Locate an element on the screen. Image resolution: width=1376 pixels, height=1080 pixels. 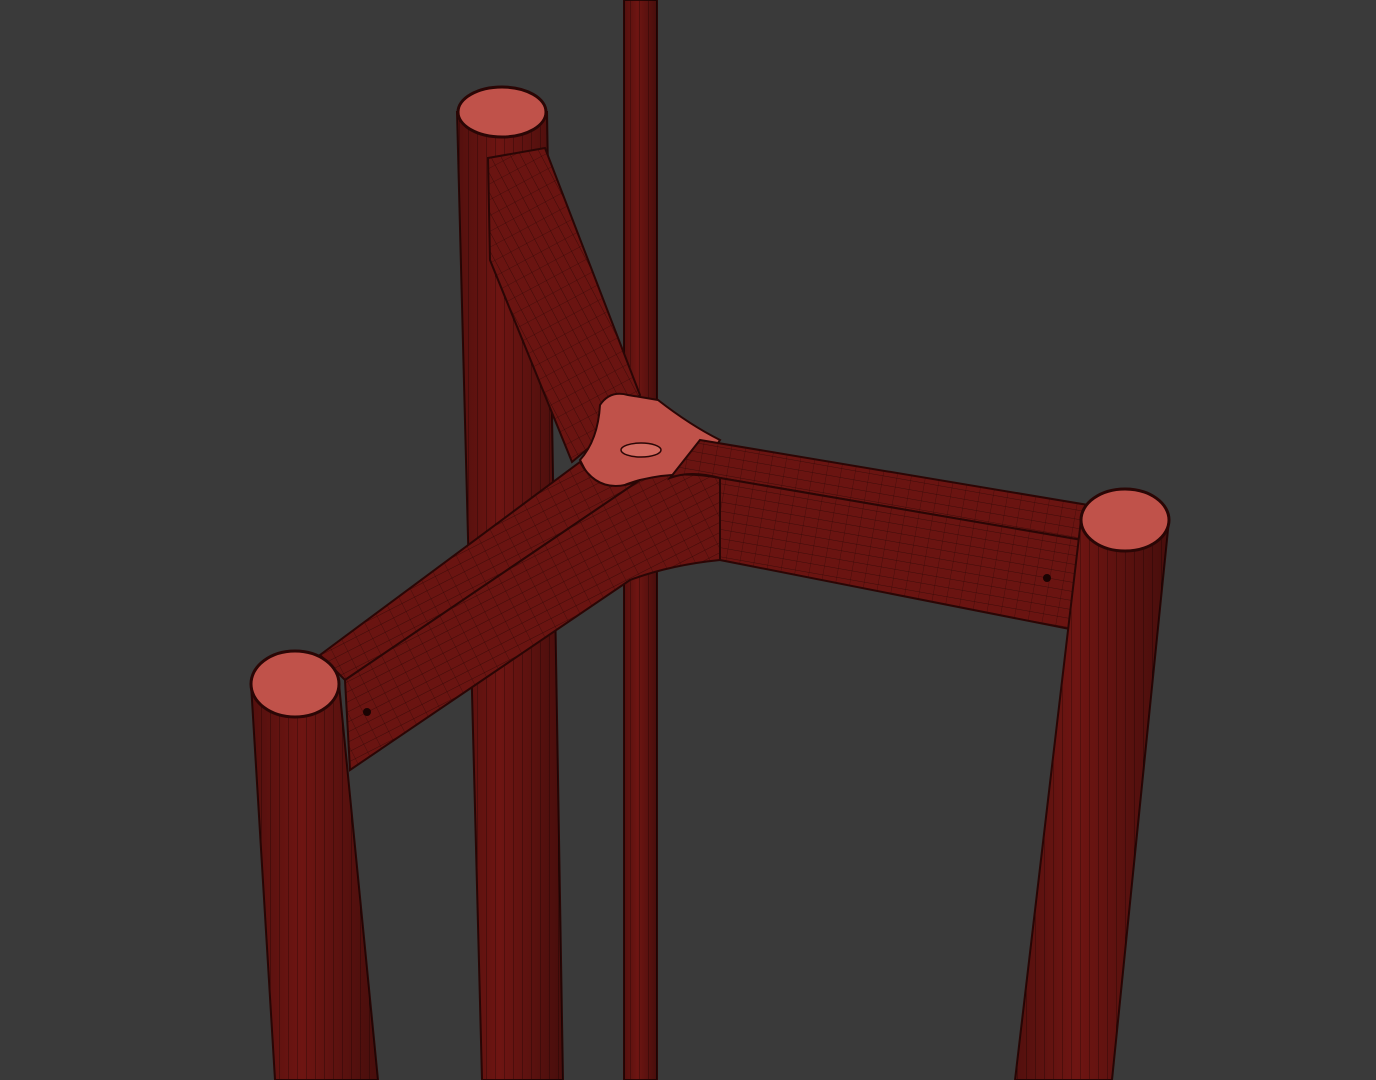
left-leg-cap is located at coordinates (295, 684).